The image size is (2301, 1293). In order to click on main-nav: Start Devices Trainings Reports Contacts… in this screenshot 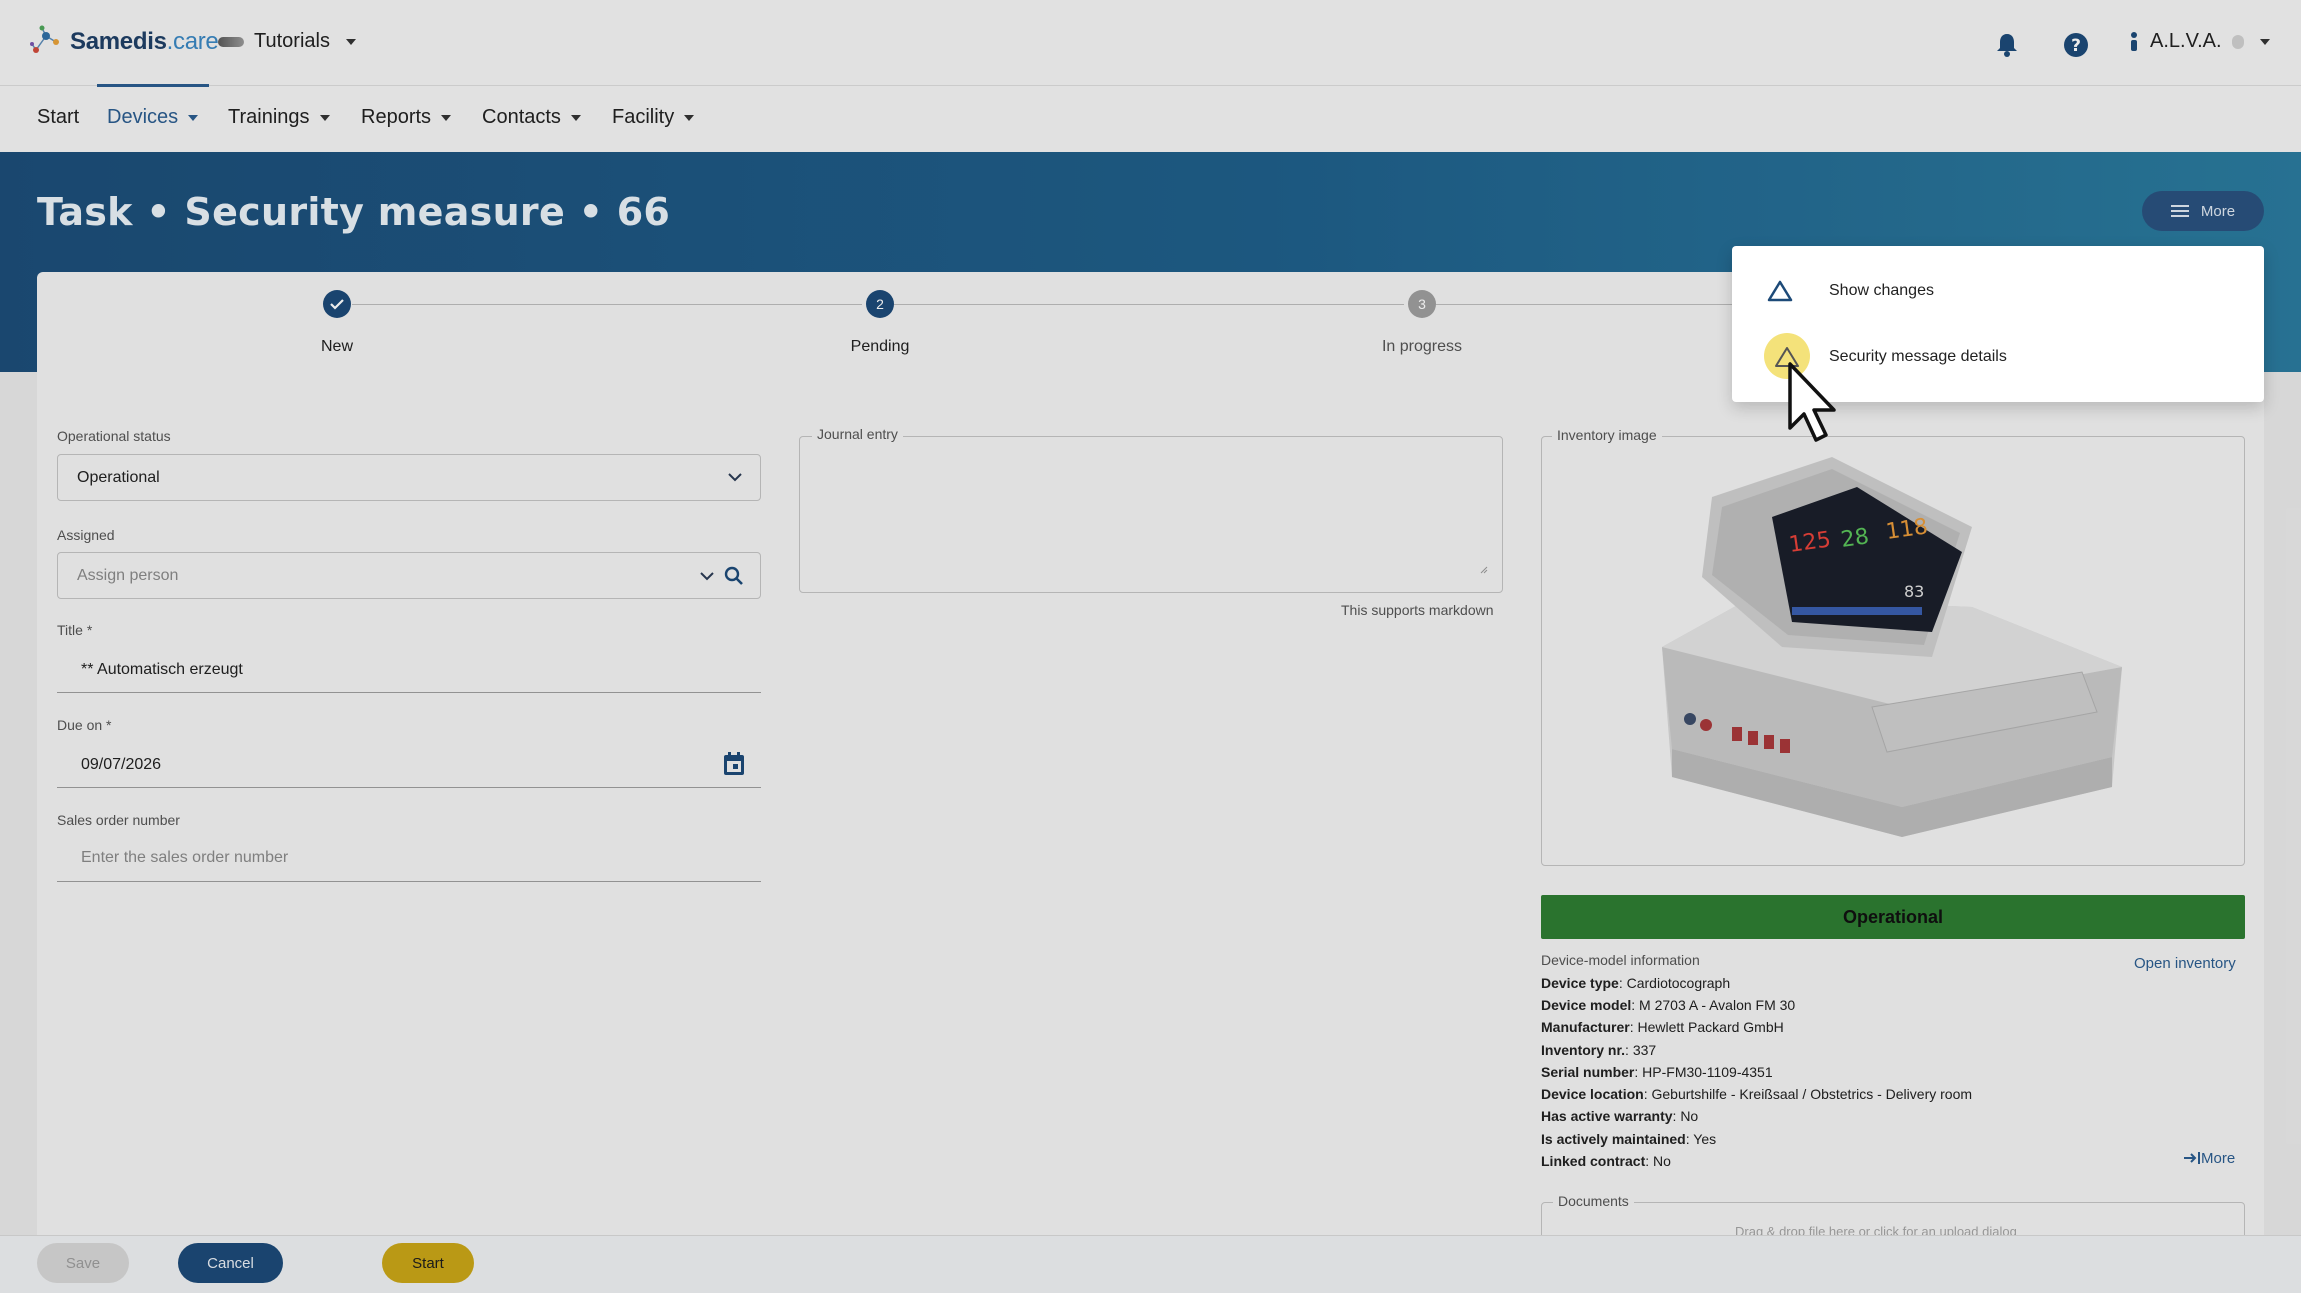, I will do `click(1150, 119)`.